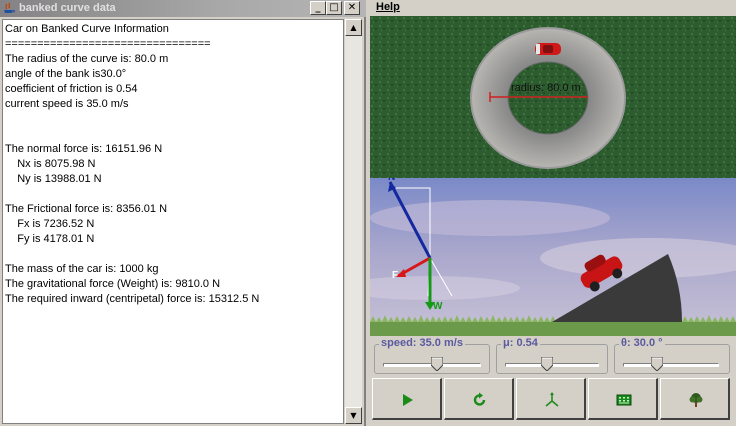 Image resolution: width=736 pixels, height=426 pixels. What do you see at coordinates (67, 104) in the screenshot?
I see `text-line: current speed is 35.0 m/s` at bounding box center [67, 104].